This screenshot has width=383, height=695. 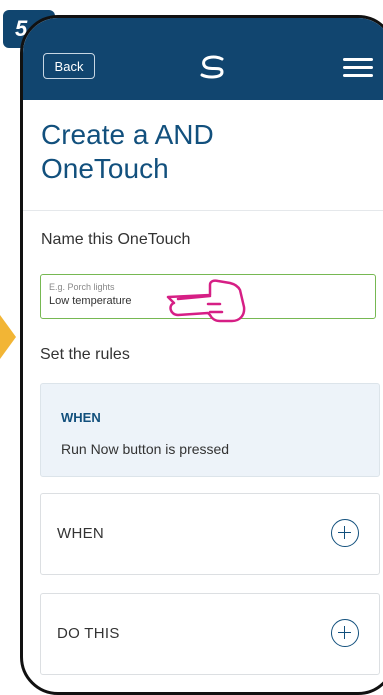 What do you see at coordinates (145, 449) in the screenshot?
I see `rule-description: Run Now button is pressed` at bounding box center [145, 449].